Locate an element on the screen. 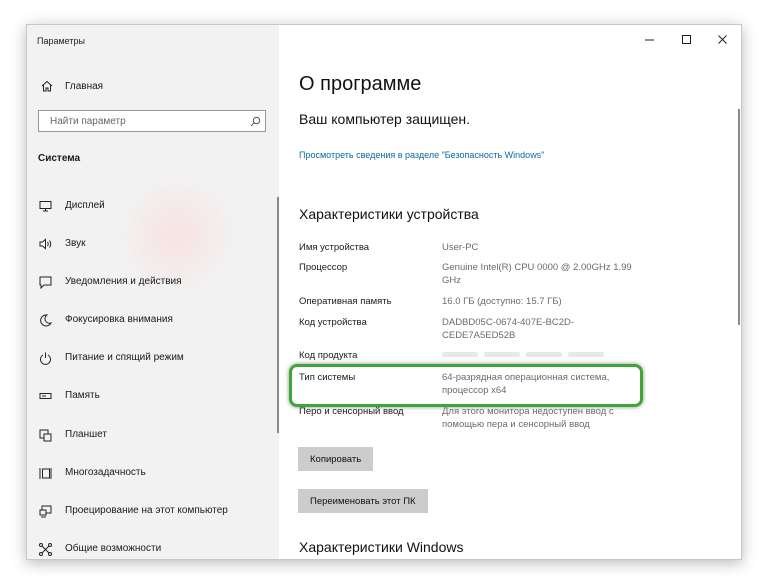 The height and width of the screenshot is (586, 768). spec-label-product-id: Код продукта is located at coordinates (328, 355).